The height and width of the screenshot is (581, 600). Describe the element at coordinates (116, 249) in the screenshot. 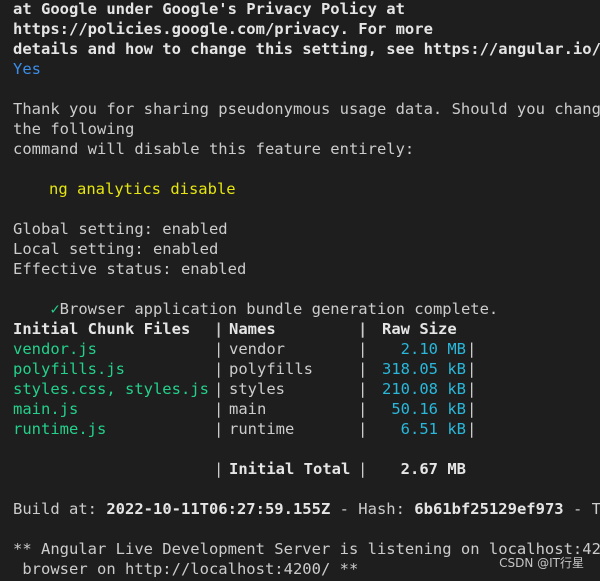

I see `local-setting: Local setting: enabled` at that location.